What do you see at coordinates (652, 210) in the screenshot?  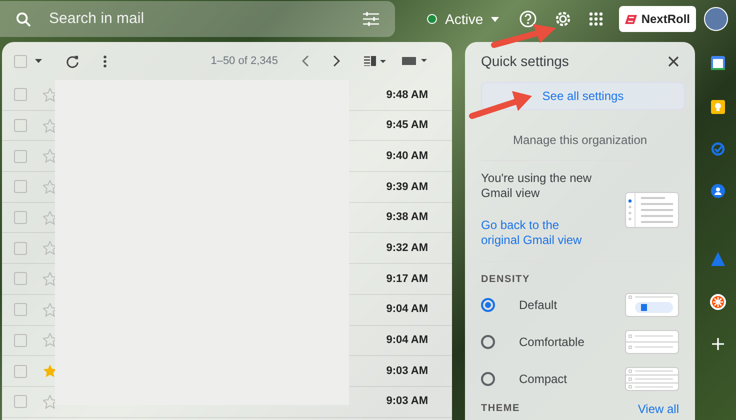 I see `inbox-view-preview-drawing` at bounding box center [652, 210].